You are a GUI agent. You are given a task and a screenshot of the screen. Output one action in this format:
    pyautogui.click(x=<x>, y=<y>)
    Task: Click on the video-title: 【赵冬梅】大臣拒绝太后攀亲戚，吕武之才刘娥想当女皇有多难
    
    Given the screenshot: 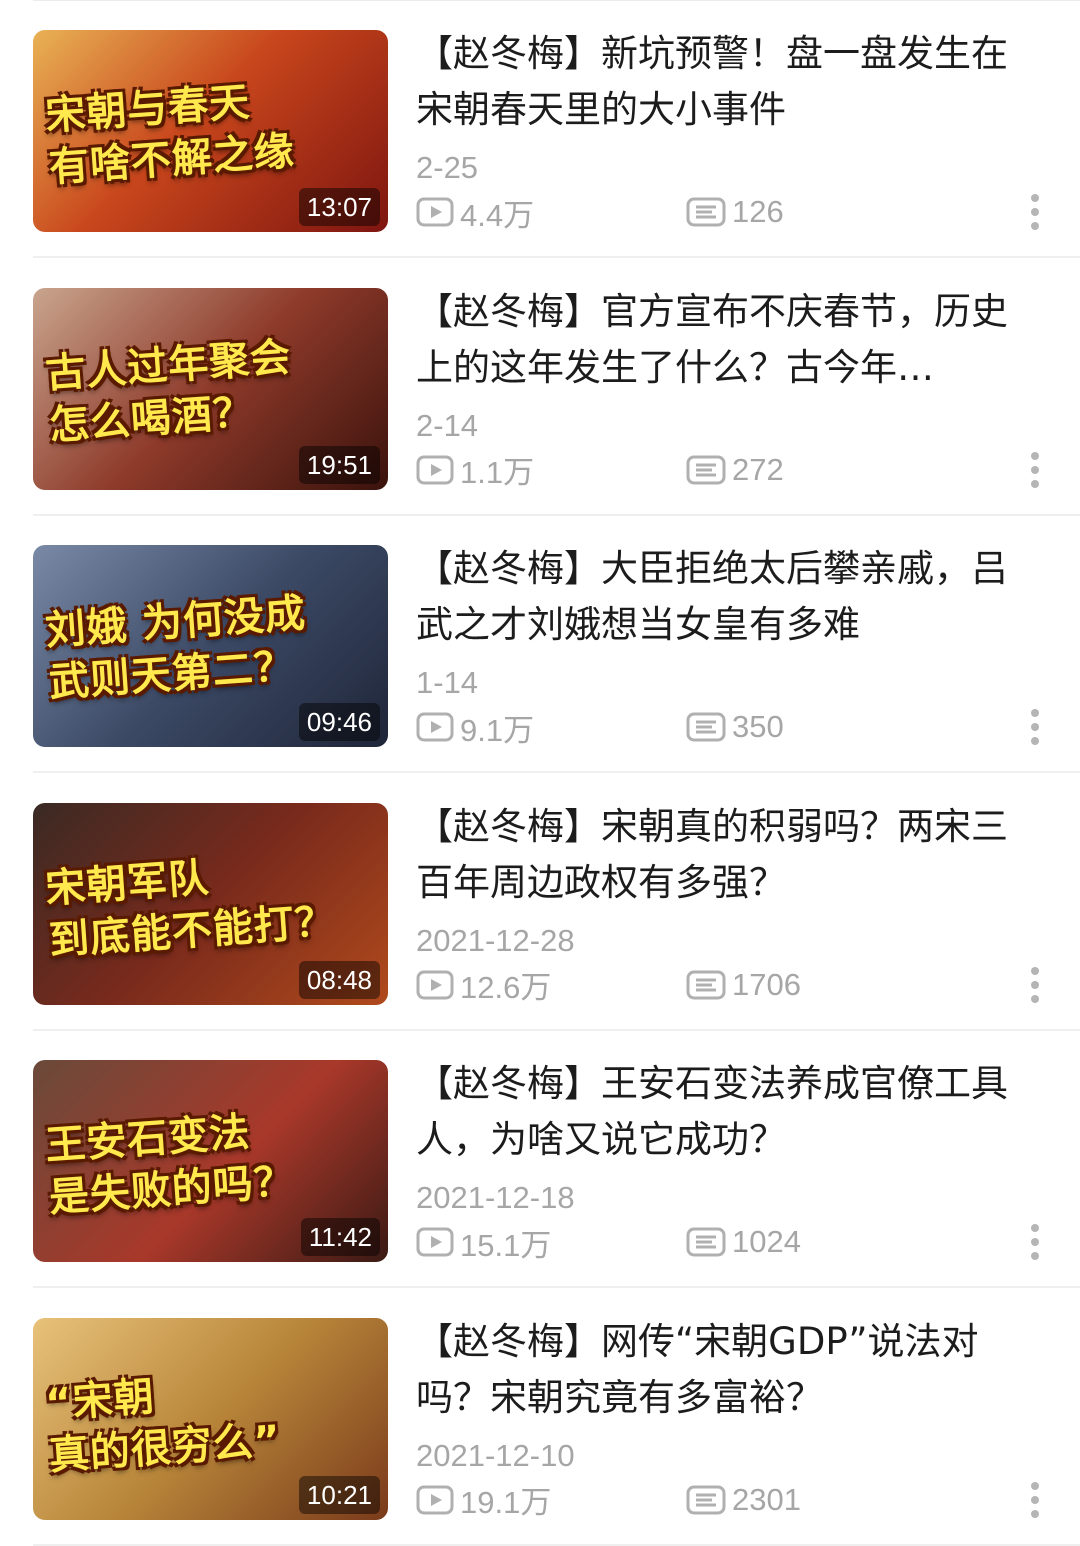 What is the action you would take?
    pyautogui.click(x=726, y=597)
    